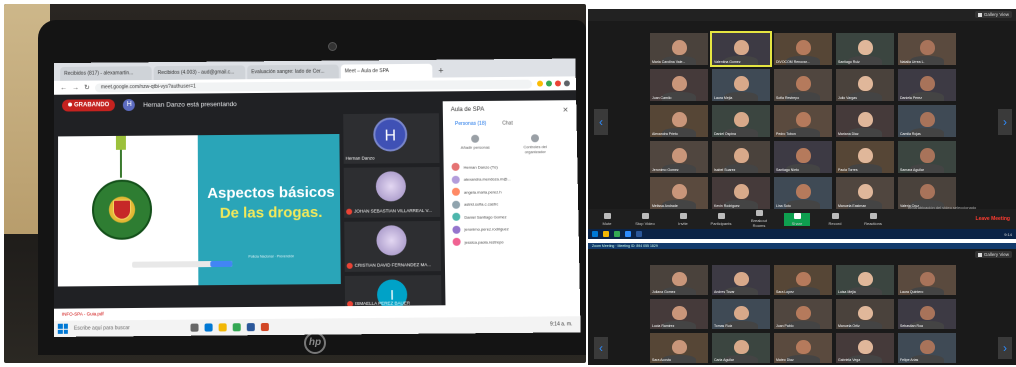 Image resolution: width=1016 pixels, height=367 pixels. Describe the element at coordinates (803, 348) in the screenshot. I see `video-tile: Mateo Diaz` at that location.